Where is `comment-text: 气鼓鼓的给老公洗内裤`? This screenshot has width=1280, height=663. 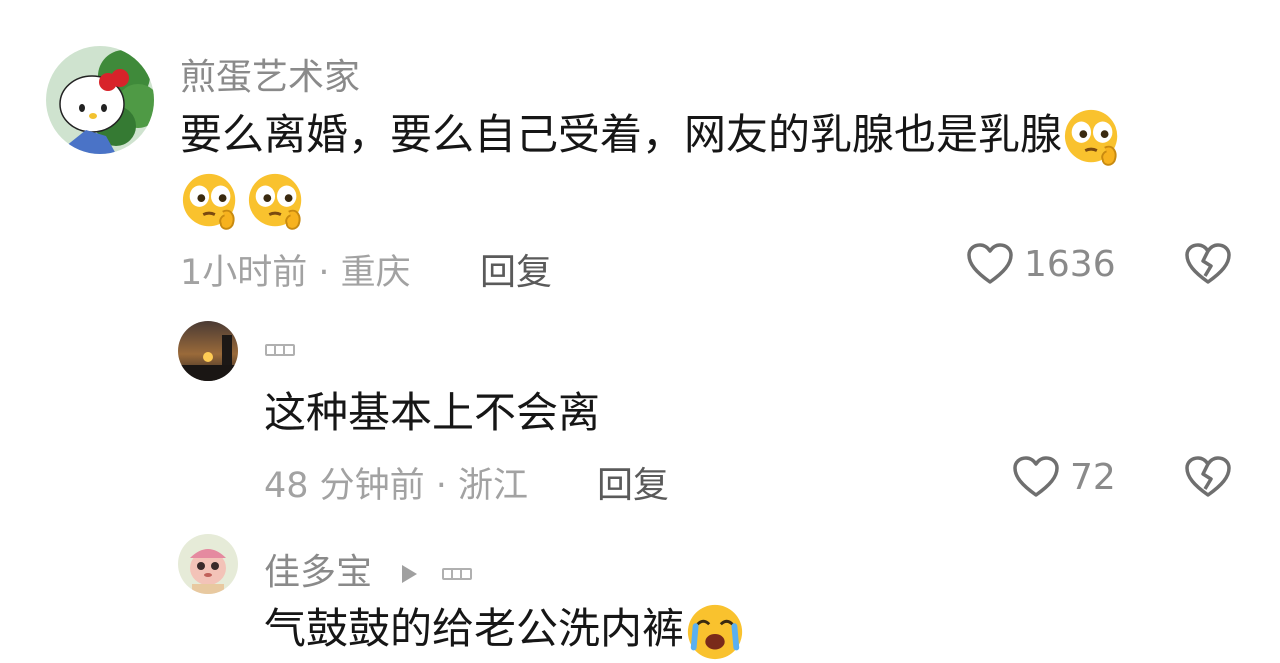 comment-text: 气鼓鼓的给老公洗内裤 is located at coordinates (505, 630).